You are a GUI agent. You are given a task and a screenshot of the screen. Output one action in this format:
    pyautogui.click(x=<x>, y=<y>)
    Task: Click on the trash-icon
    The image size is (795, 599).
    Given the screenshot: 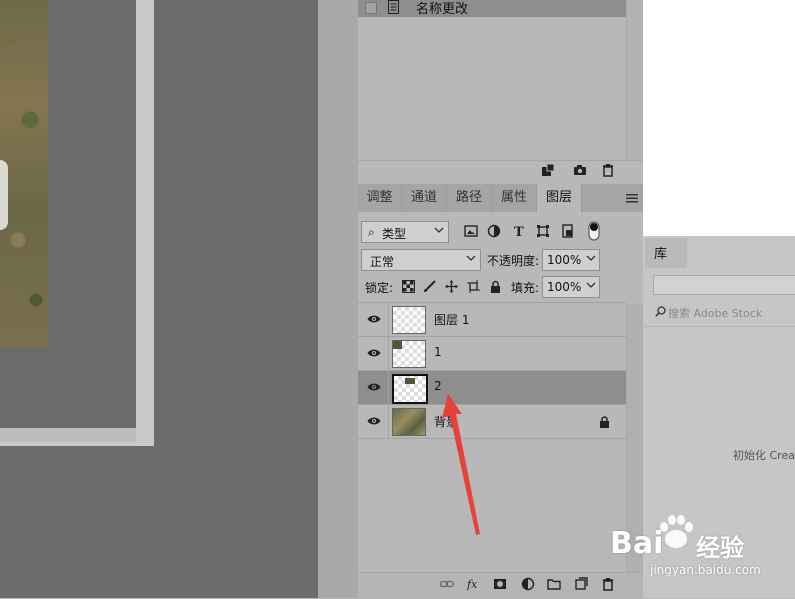 What is the action you would take?
    pyautogui.click(x=608, y=170)
    